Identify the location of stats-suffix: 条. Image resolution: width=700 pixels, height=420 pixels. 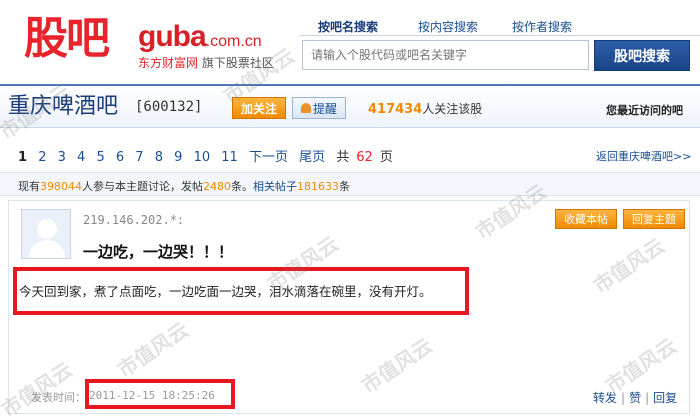
(344, 186).